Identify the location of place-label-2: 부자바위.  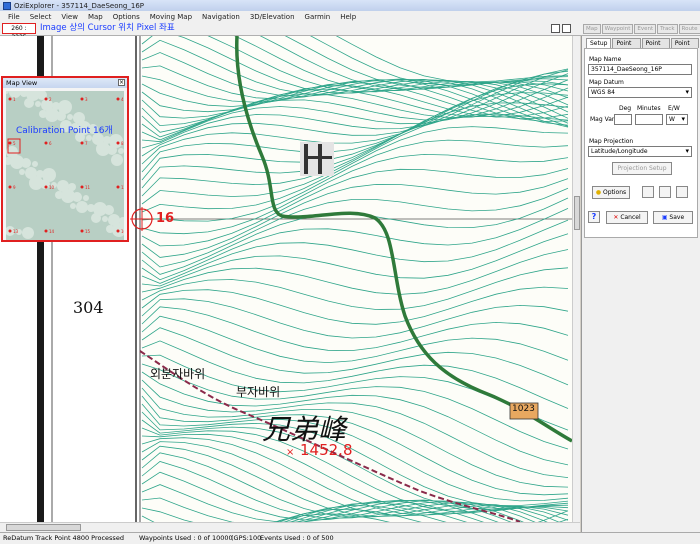
(258, 392).